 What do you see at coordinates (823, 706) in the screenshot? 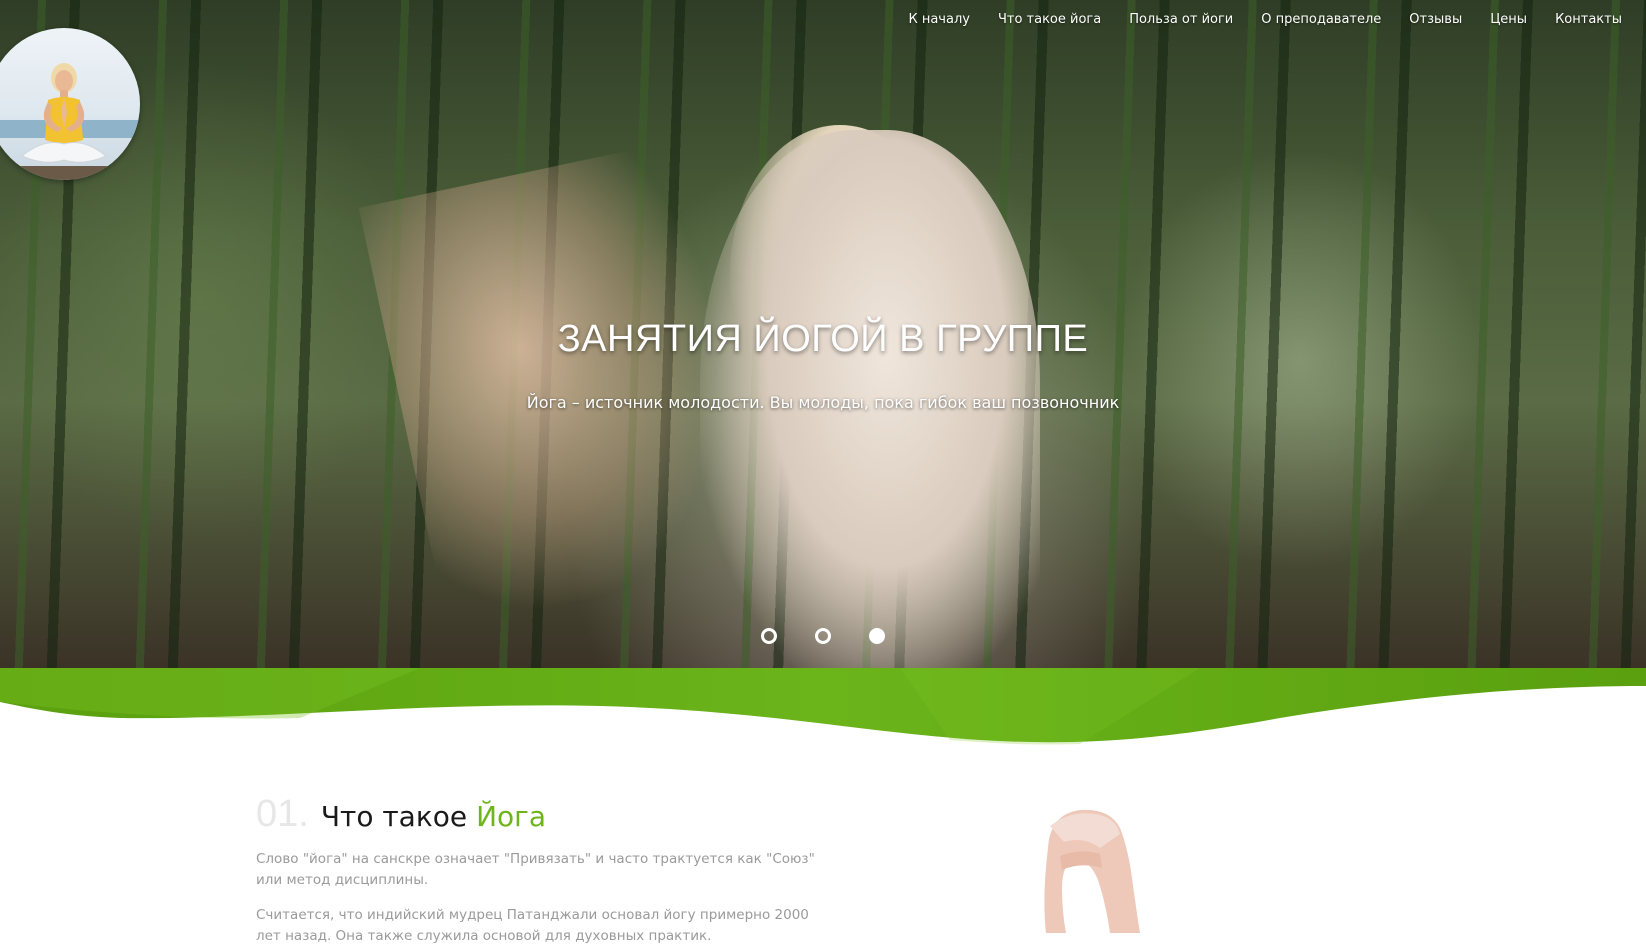
I see `green-wave-divider` at bounding box center [823, 706].